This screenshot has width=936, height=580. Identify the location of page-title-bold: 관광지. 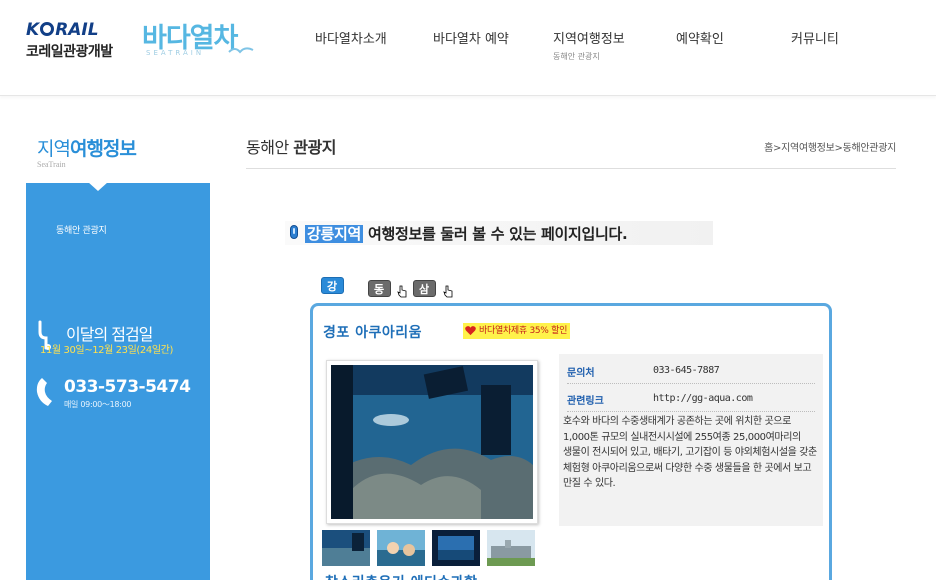
(314, 147).